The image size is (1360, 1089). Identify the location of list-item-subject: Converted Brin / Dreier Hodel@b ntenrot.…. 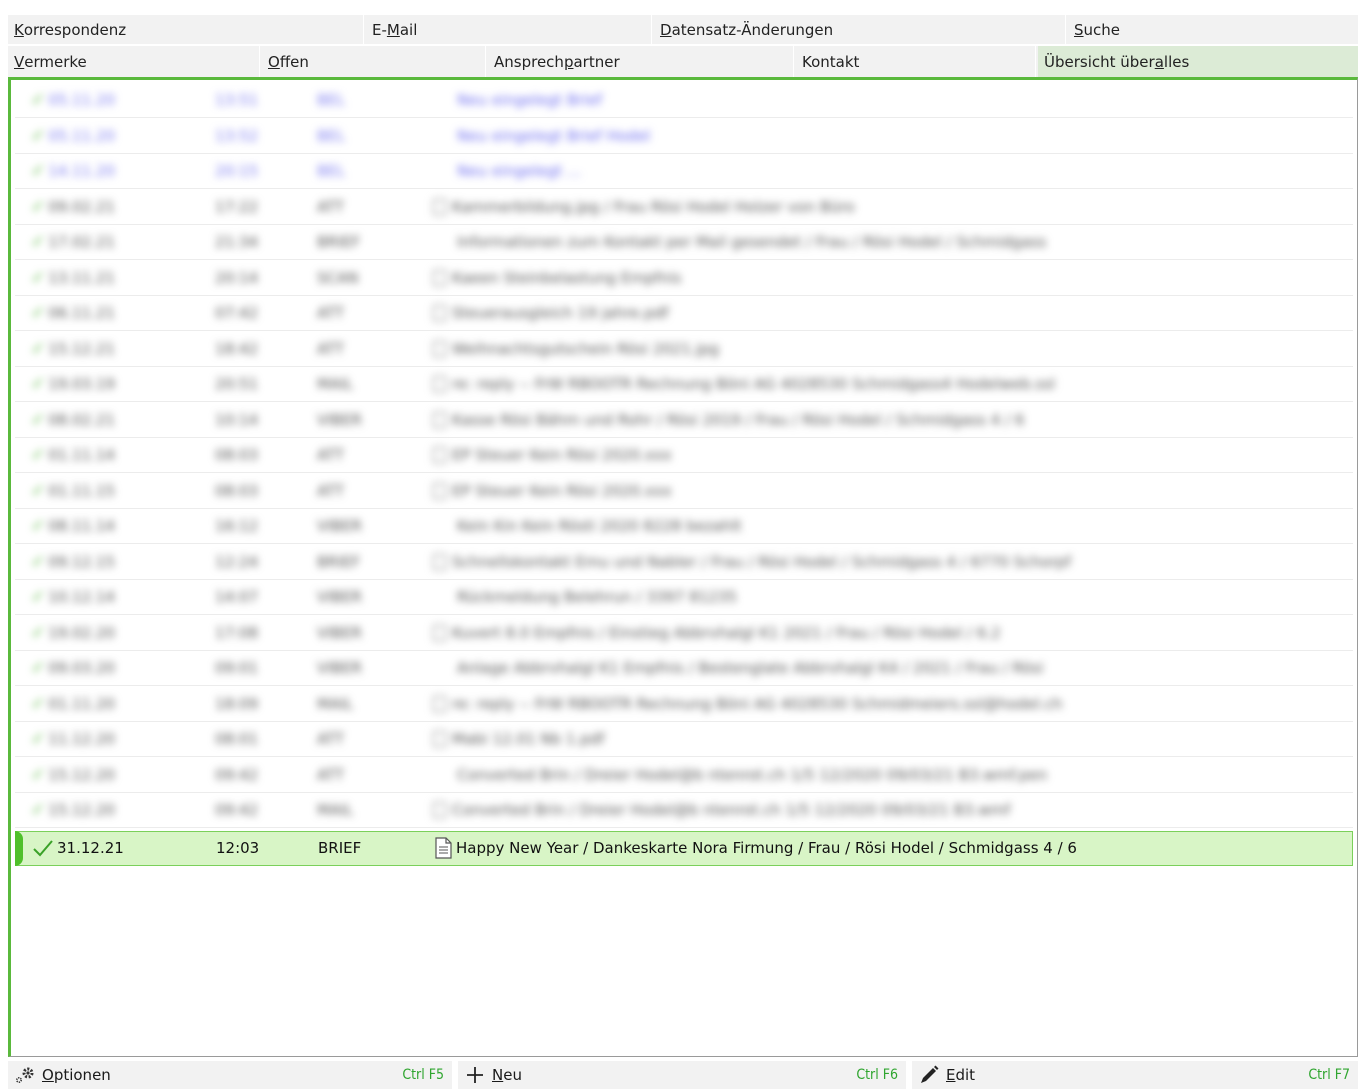
(752, 774).